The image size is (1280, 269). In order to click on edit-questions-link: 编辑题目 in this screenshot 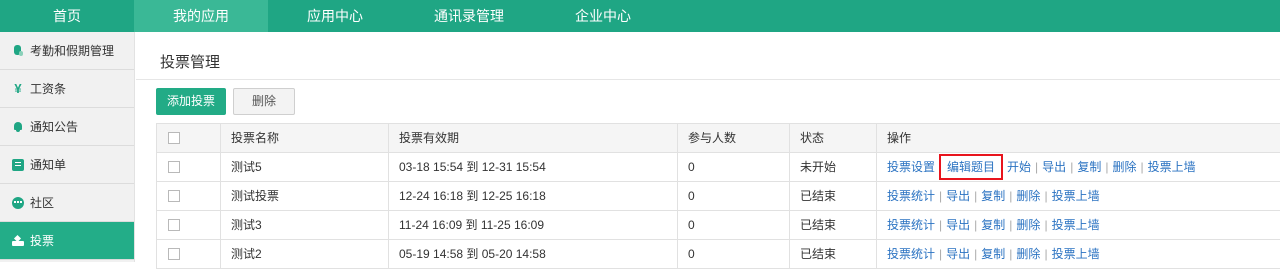, I will do `click(971, 167)`.